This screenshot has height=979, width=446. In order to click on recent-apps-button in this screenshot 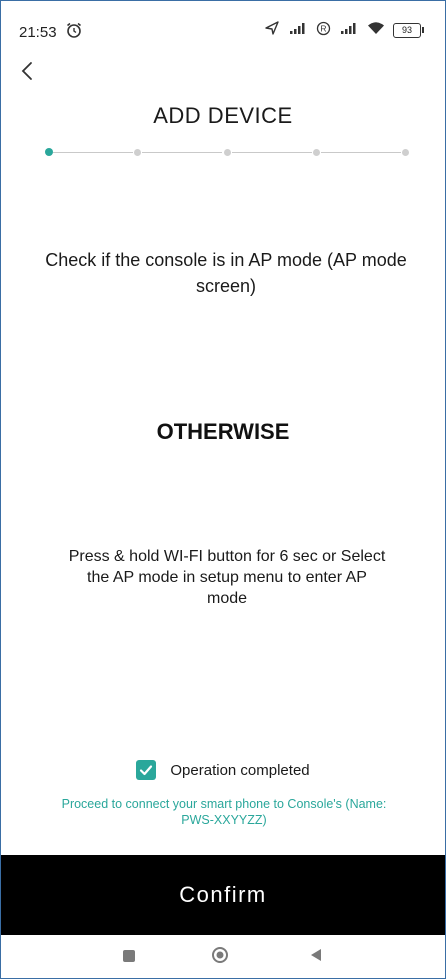, I will do `click(130, 958)`.